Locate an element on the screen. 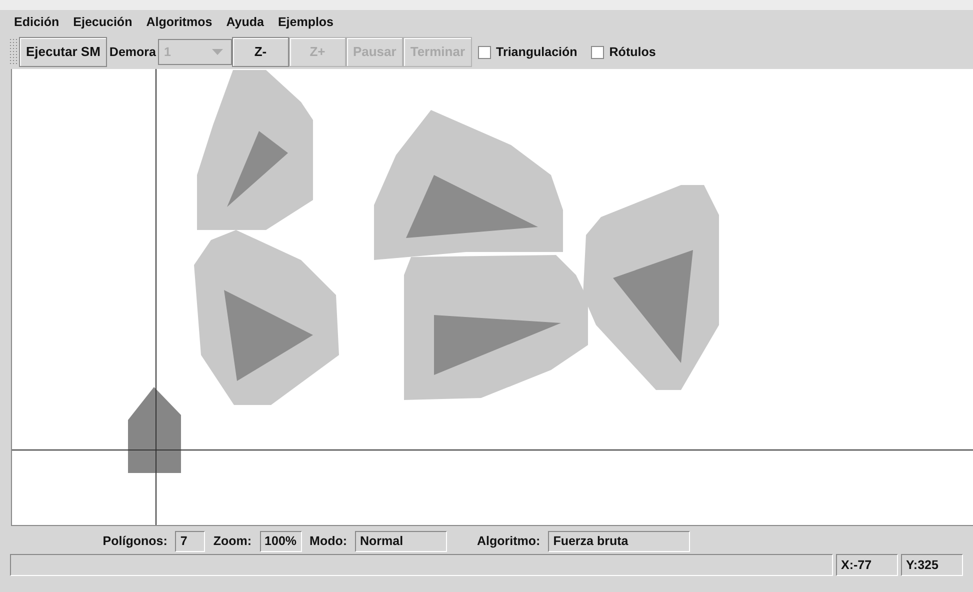 The width and height of the screenshot is (973, 592). toolbar-button: Z- is located at coordinates (260, 52).